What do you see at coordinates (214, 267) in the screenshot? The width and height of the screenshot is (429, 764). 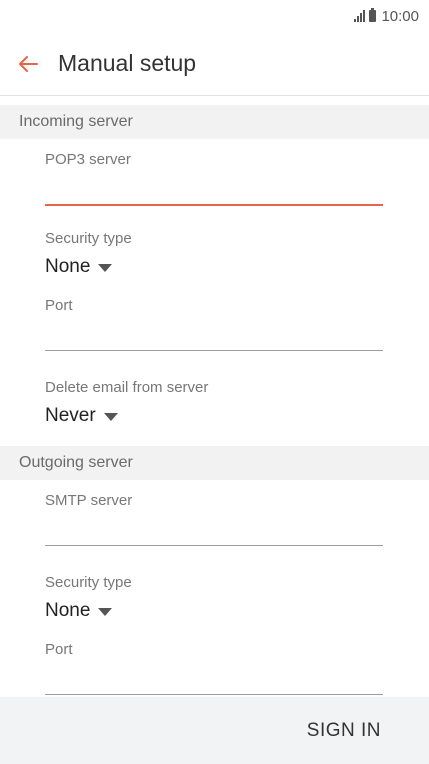 I see `incoming-security-dropdown: None` at bounding box center [214, 267].